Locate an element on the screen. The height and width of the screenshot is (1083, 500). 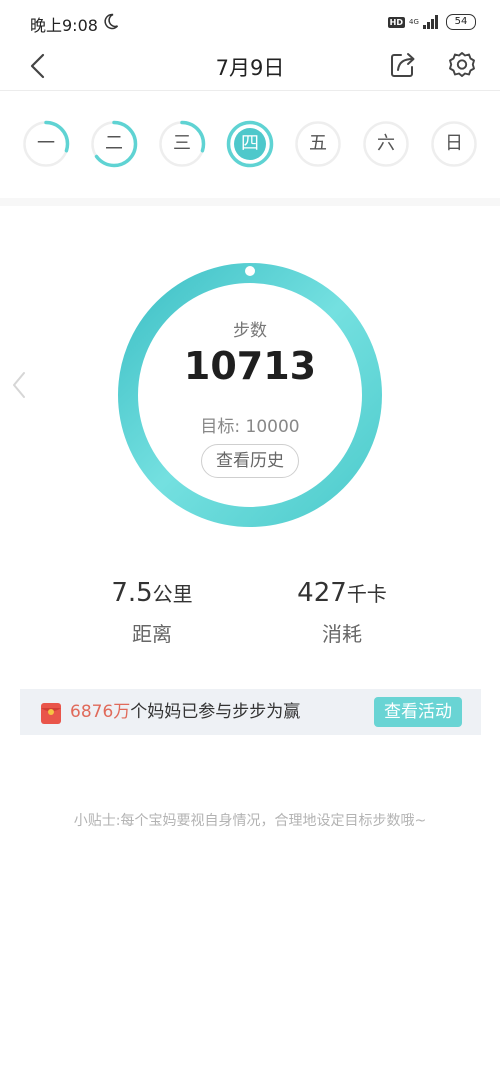
day-fri: 五 is located at coordinates (318, 144).